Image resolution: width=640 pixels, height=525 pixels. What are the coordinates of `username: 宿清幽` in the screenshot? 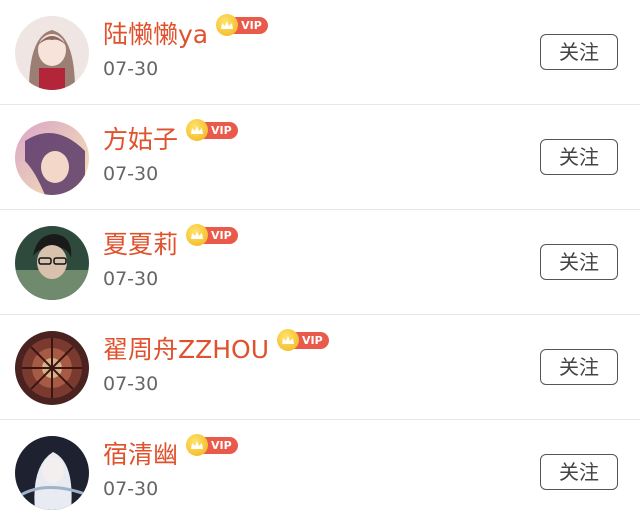 It's located at (140, 455).